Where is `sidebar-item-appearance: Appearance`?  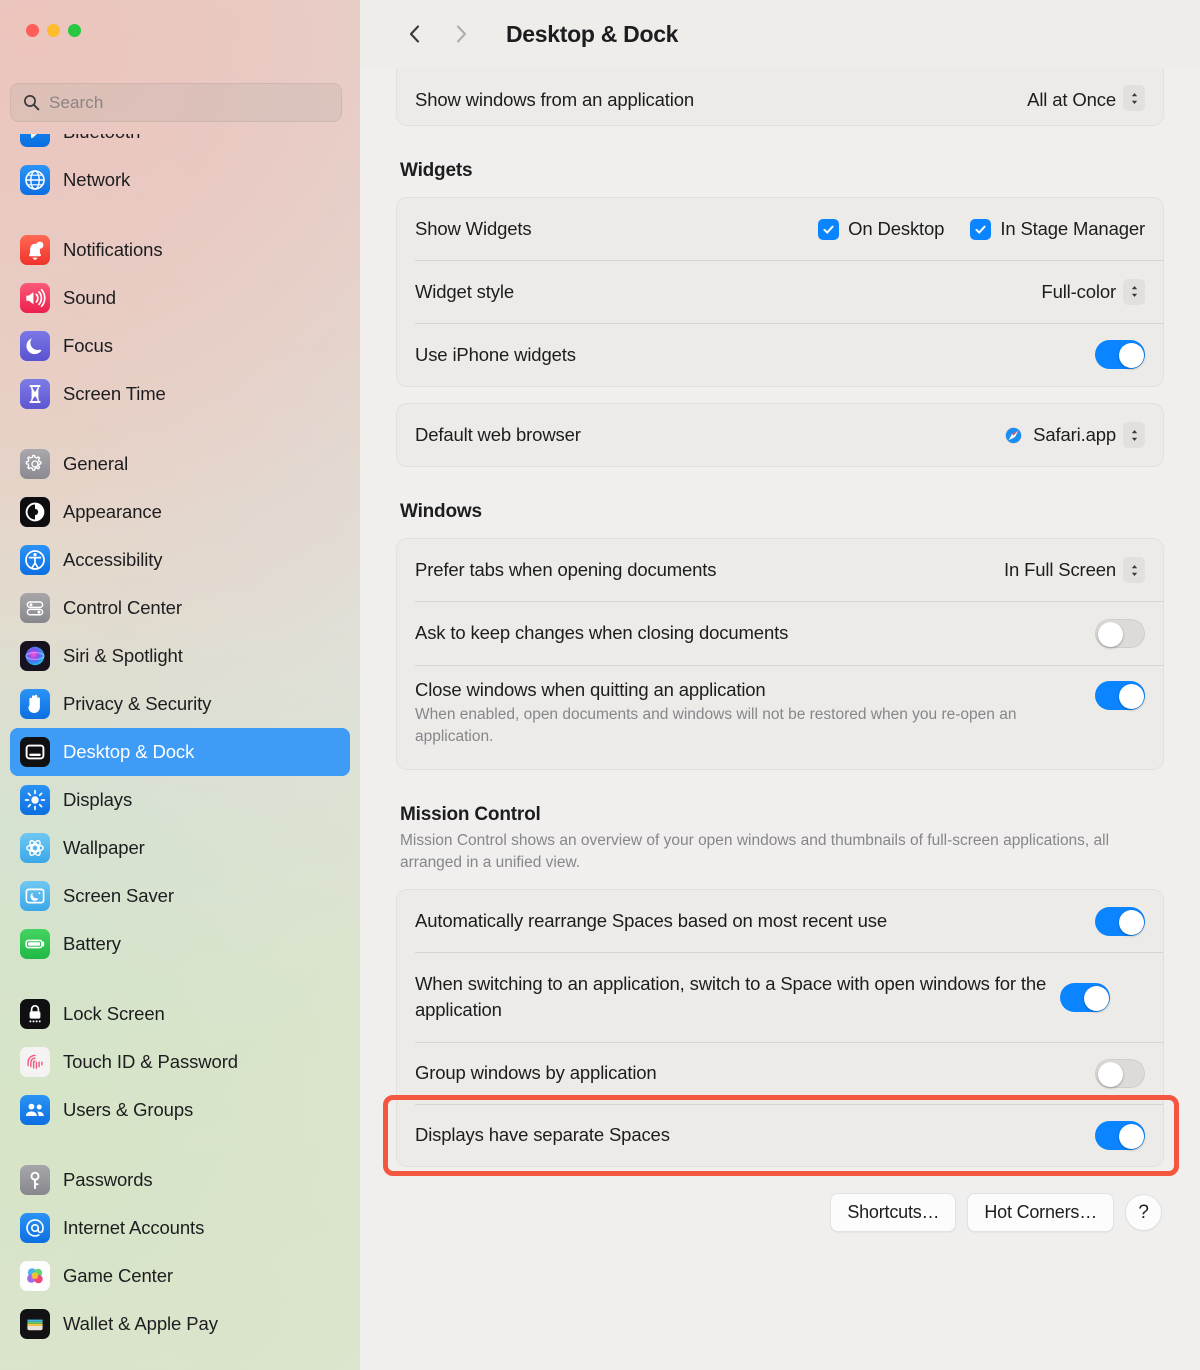 sidebar-item-appearance: Appearance is located at coordinates (180, 512).